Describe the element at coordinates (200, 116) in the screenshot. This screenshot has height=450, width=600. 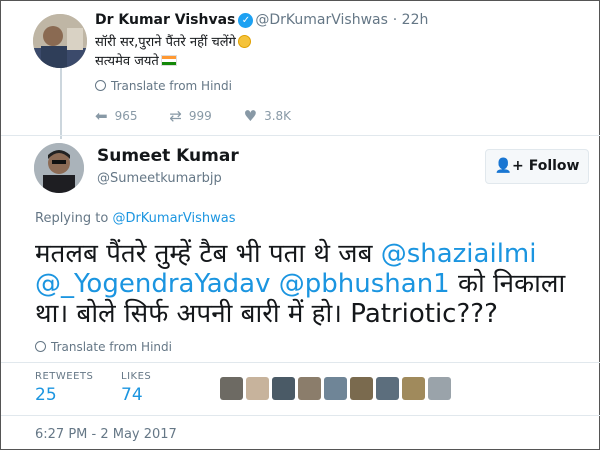
I see `retweet-count: 999` at that location.